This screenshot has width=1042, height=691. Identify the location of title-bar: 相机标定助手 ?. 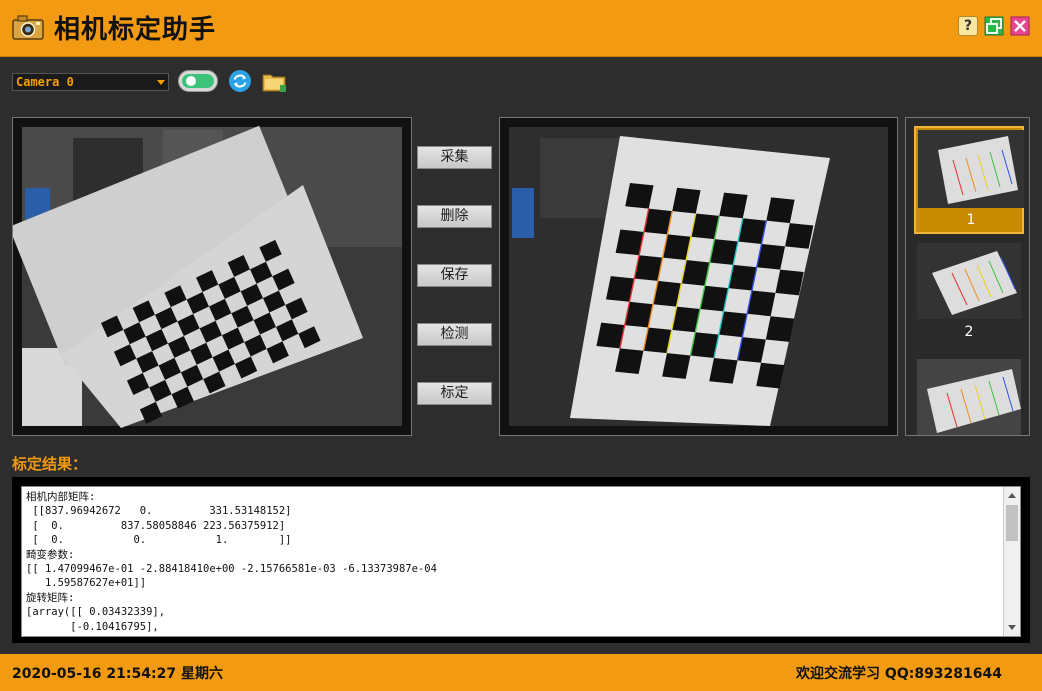
(521, 28).